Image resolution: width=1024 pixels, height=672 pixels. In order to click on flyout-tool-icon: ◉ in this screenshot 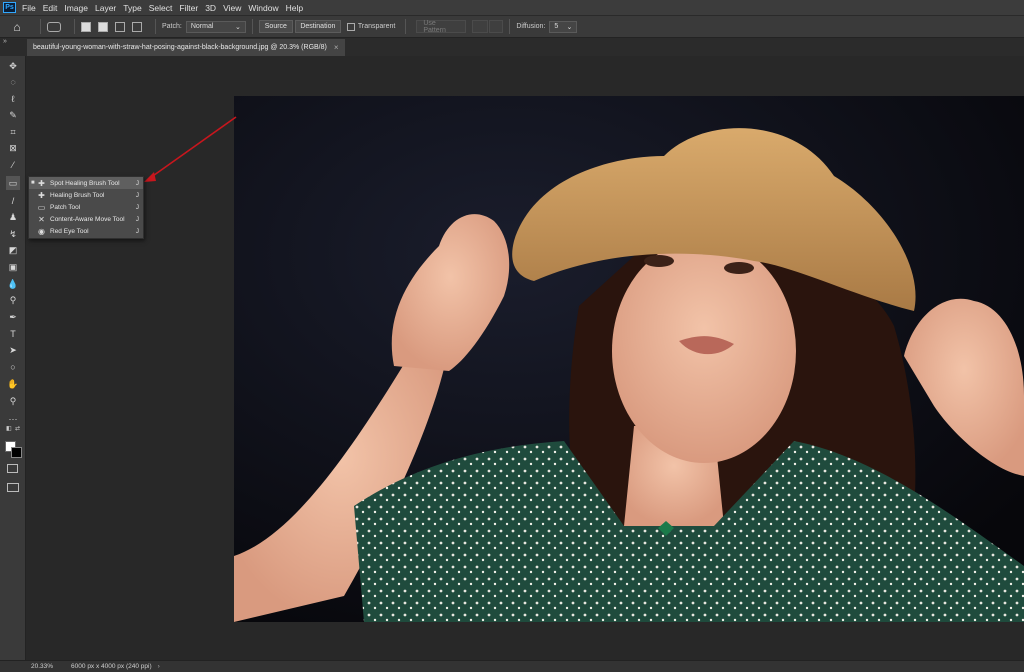, I will do `click(41, 232)`.